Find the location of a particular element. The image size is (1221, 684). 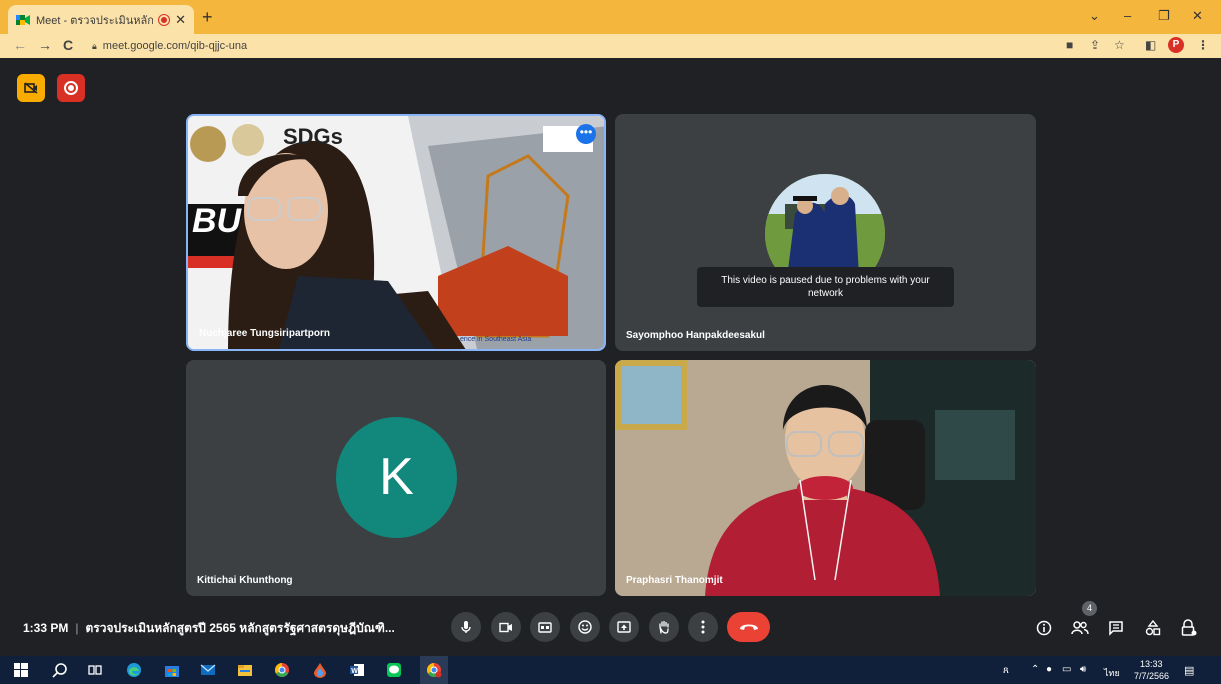

participant-tile: Praphasri Thanomjit is located at coordinates (825, 478).